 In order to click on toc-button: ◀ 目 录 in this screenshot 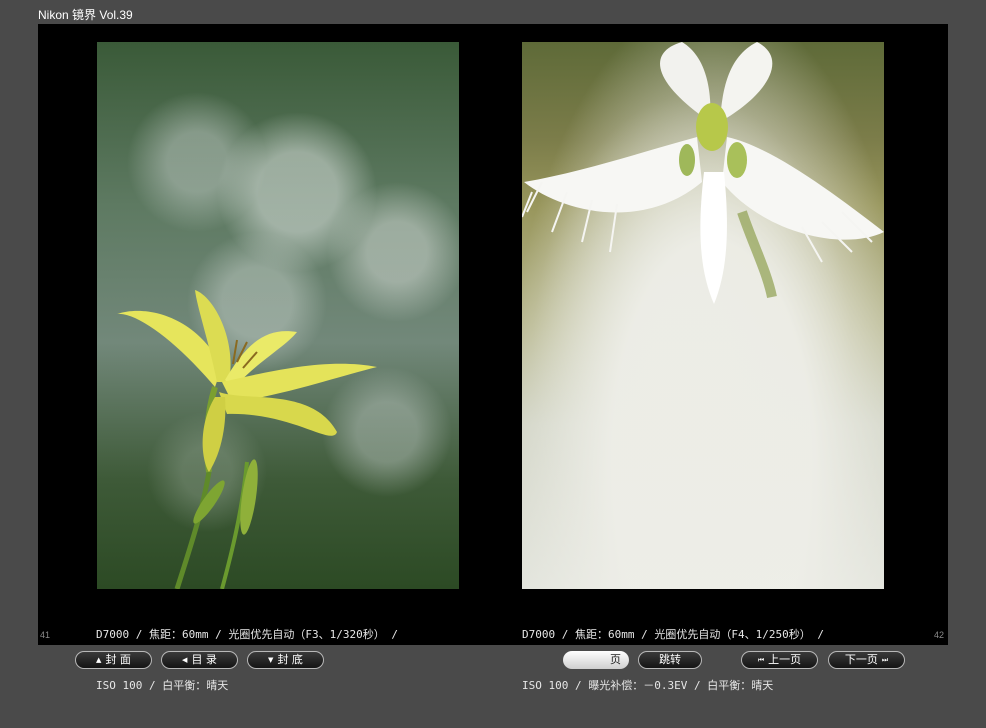, I will do `click(199, 660)`.